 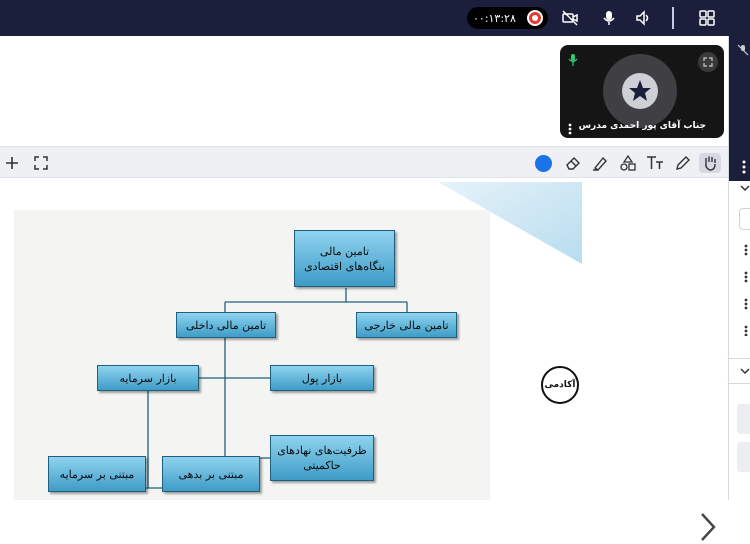 What do you see at coordinates (560, 385) in the screenshot?
I see `academy-logo: آکادمی` at bounding box center [560, 385].